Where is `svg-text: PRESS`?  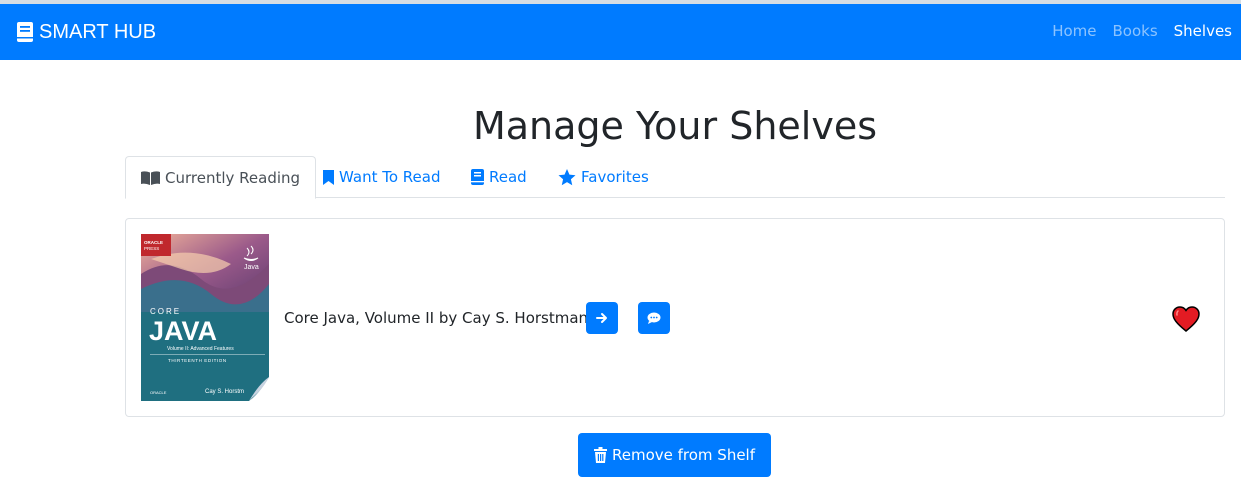 svg-text: PRESS is located at coordinates (151, 248).